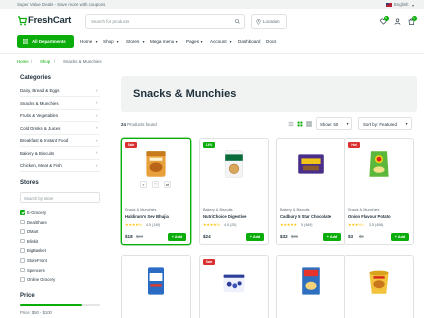 Image resolution: width=424 pixels, height=318 pixels. What do you see at coordinates (185, 94) in the screenshot?
I see `page-title: Snacks & Munchies` at bounding box center [185, 94].